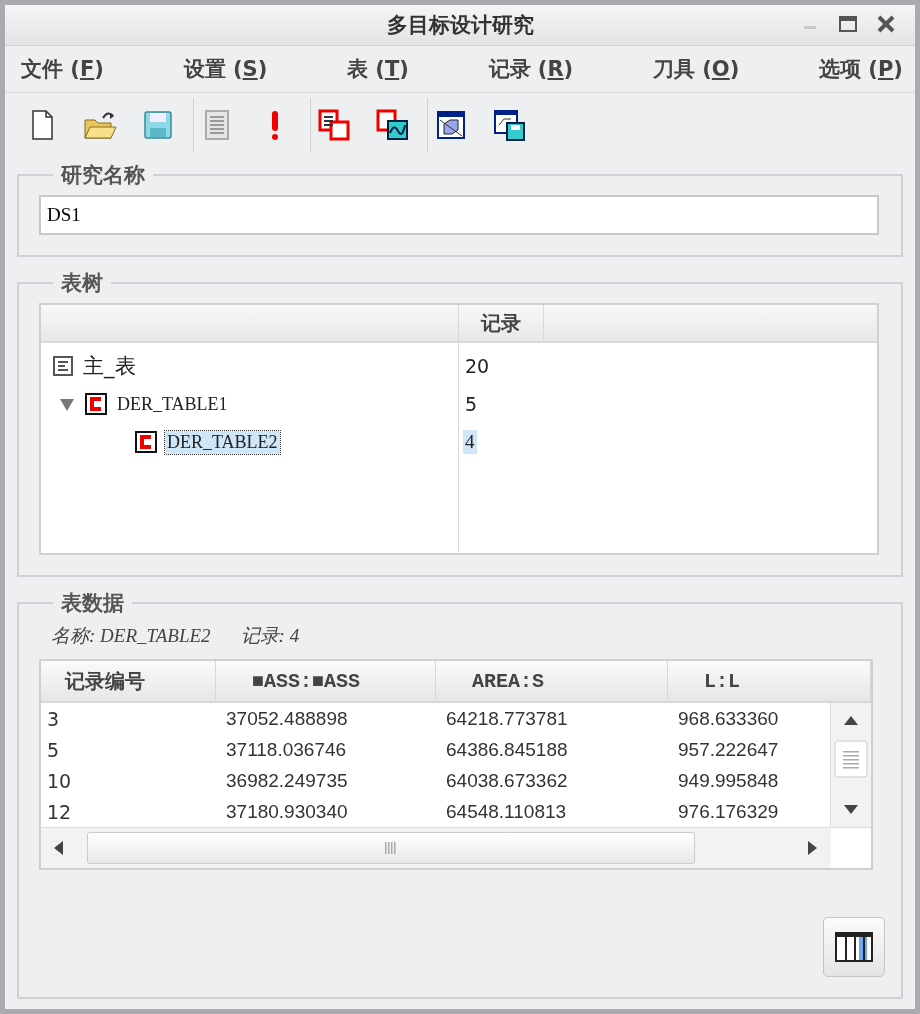 The image size is (920, 1014). I want to click on menu-item: 文件 (F), so click(62, 69).